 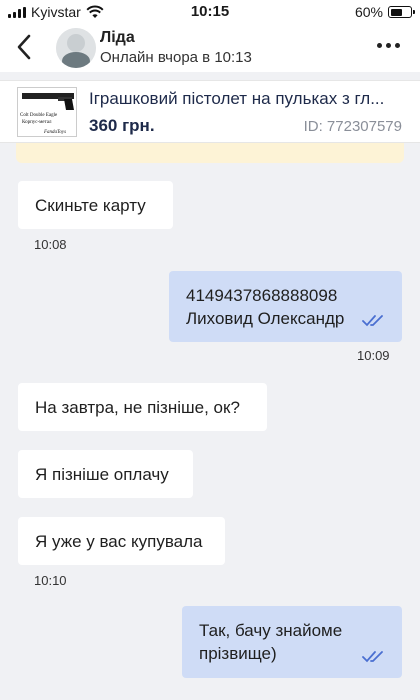 I want to click on message-text: Скиньте карту, so click(x=90, y=205).